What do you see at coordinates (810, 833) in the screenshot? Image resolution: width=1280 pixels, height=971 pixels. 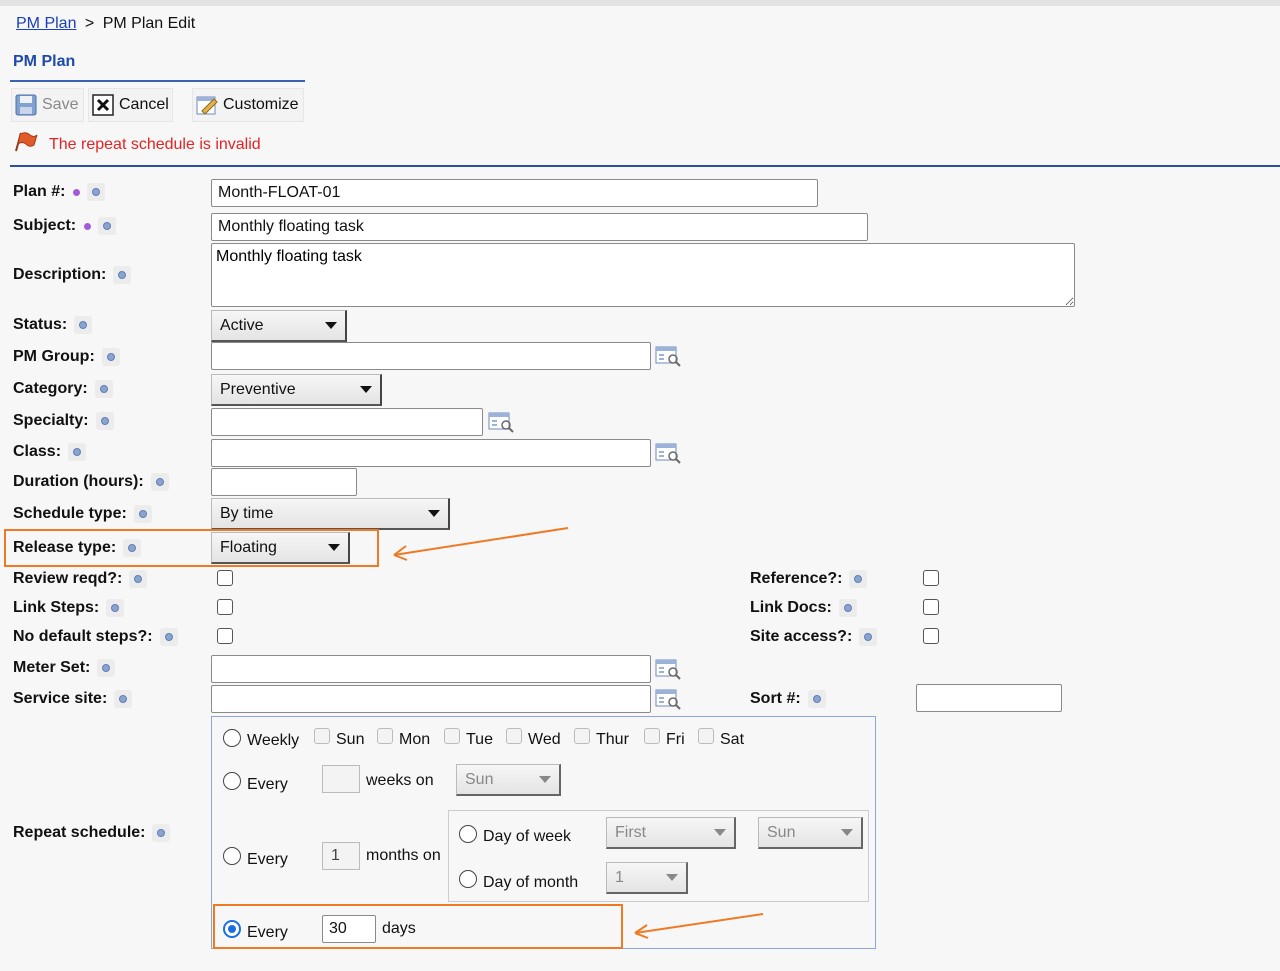 I see `month-weekday-select: Sun` at bounding box center [810, 833].